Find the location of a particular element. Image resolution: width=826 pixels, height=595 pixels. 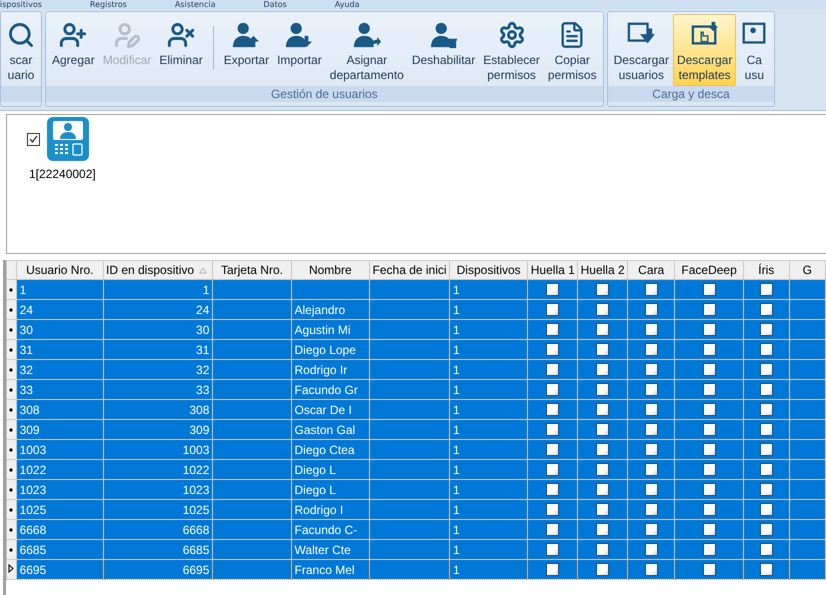

column-header: FaceDeep is located at coordinates (709, 270).